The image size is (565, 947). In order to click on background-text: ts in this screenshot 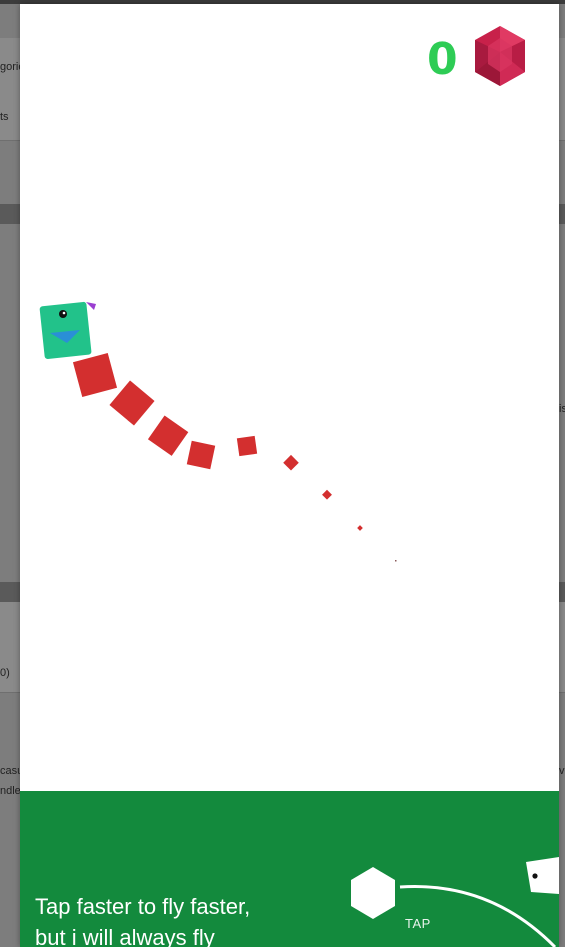, I will do `click(4, 117)`.